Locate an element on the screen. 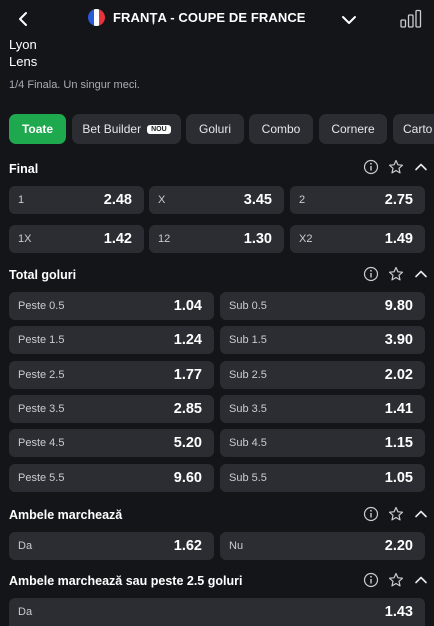 The image size is (434, 626). away-team: Lens is located at coordinates (23, 61).